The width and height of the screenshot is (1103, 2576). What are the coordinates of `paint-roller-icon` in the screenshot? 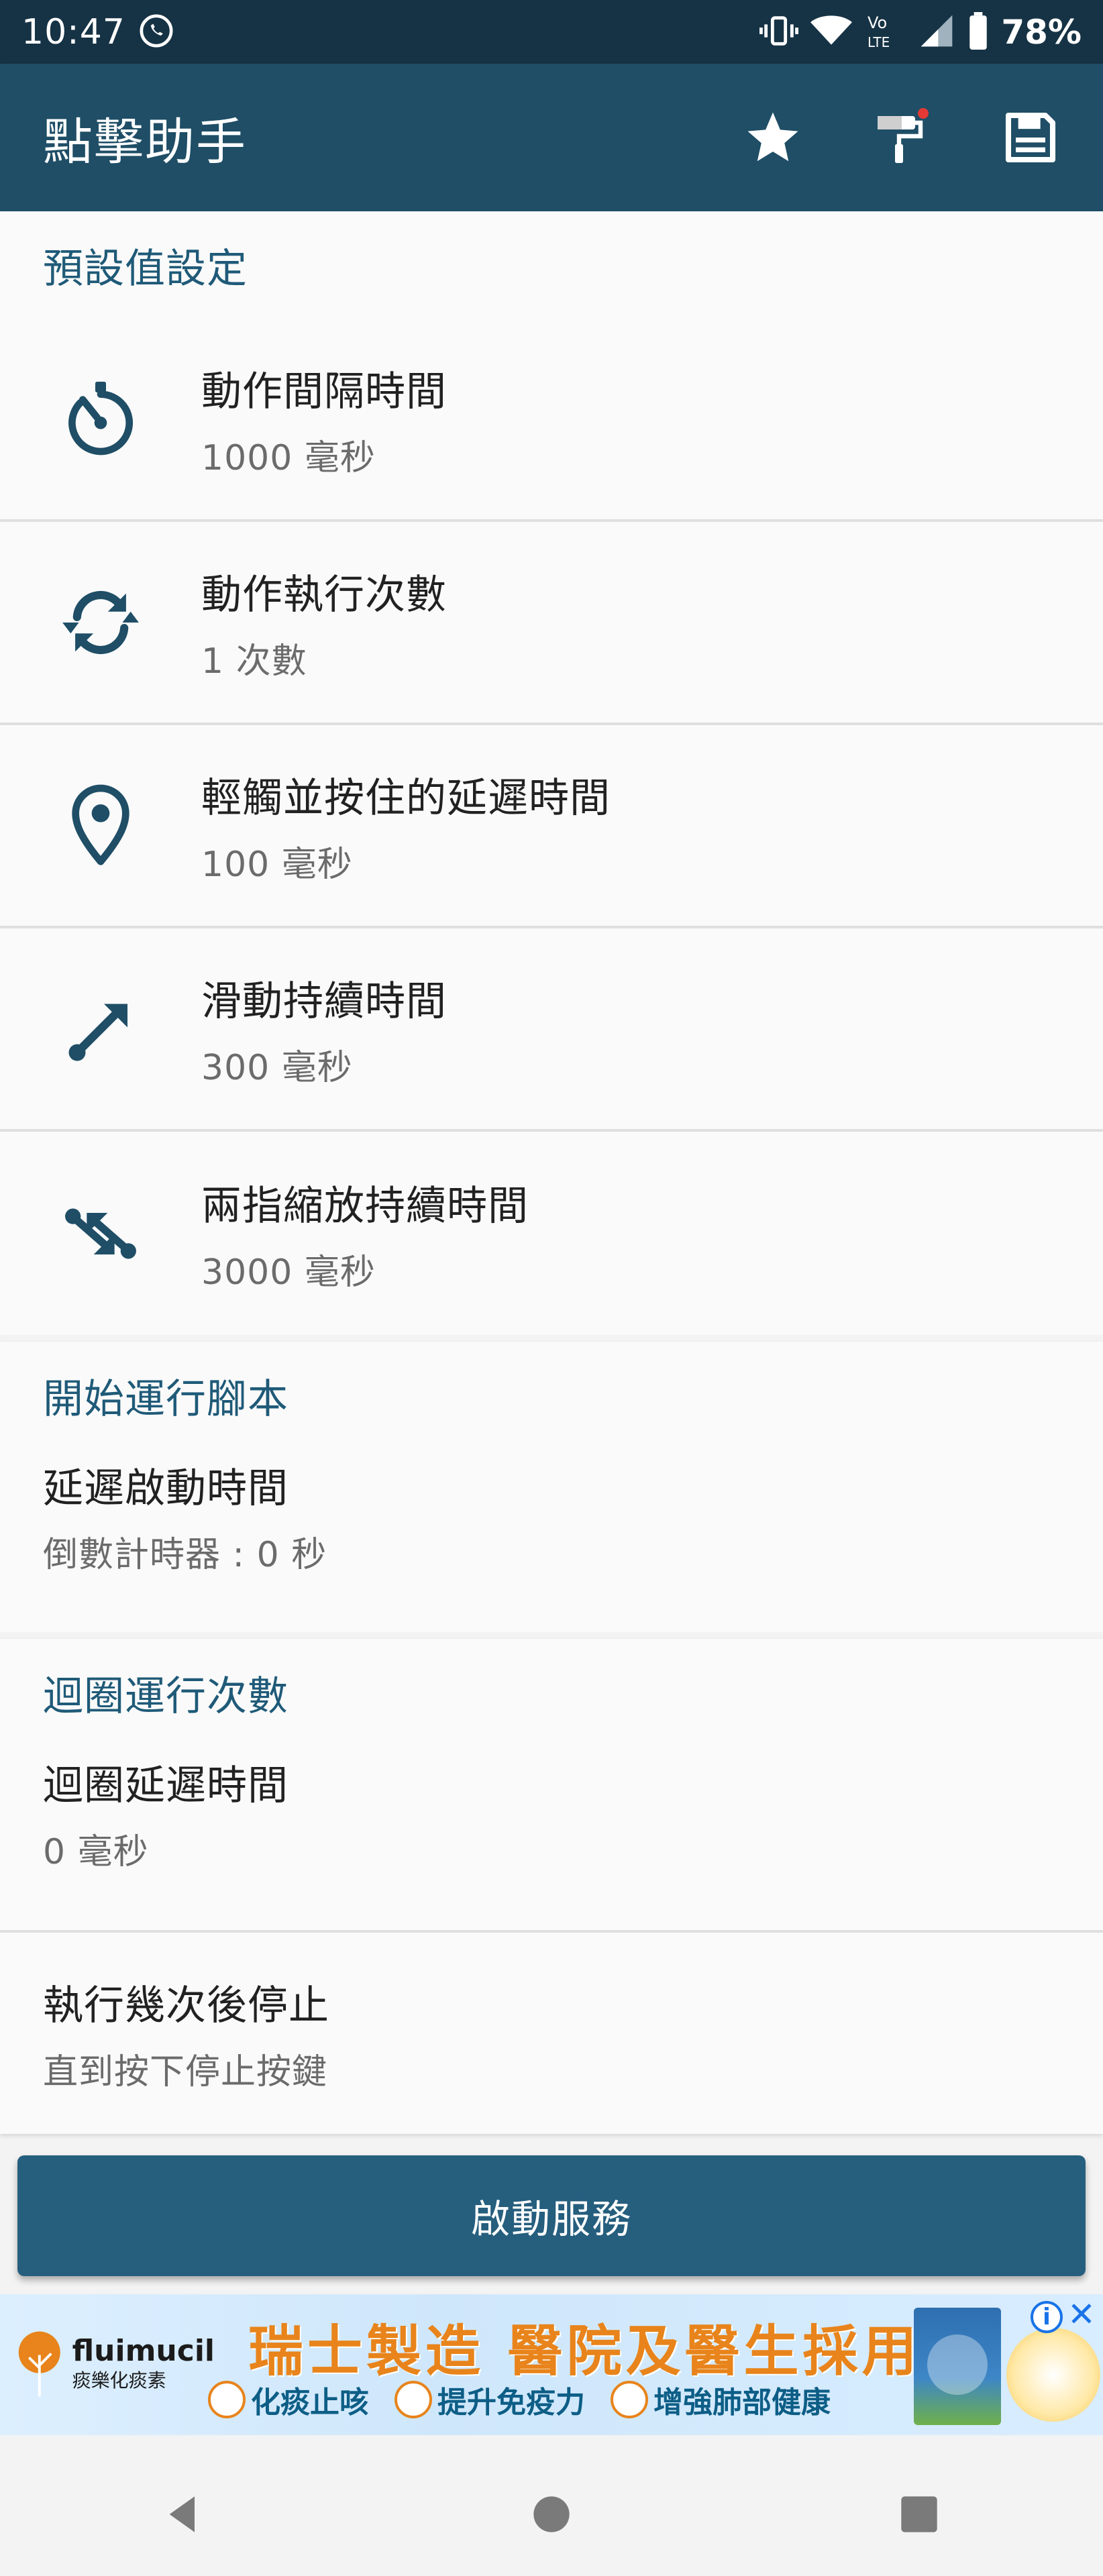 It's located at (904, 135).